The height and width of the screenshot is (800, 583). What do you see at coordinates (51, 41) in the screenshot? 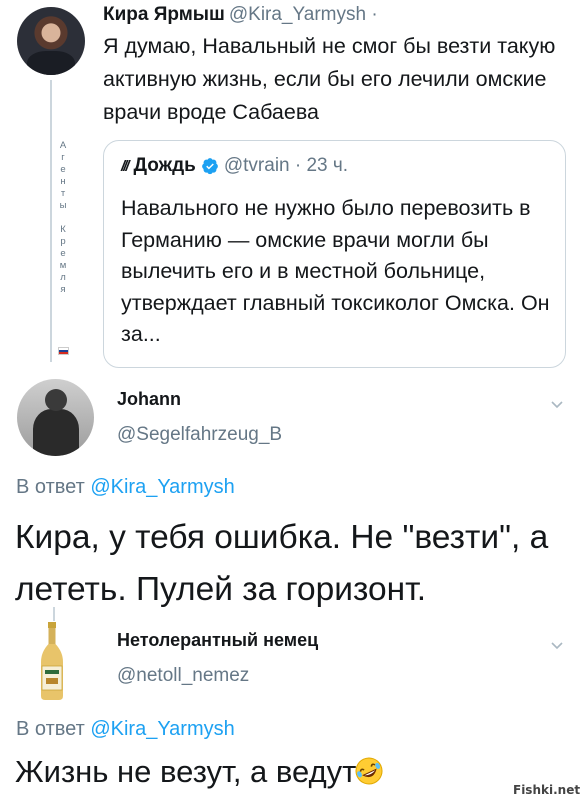
I see `avatar-kira` at bounding box center [51, 41].